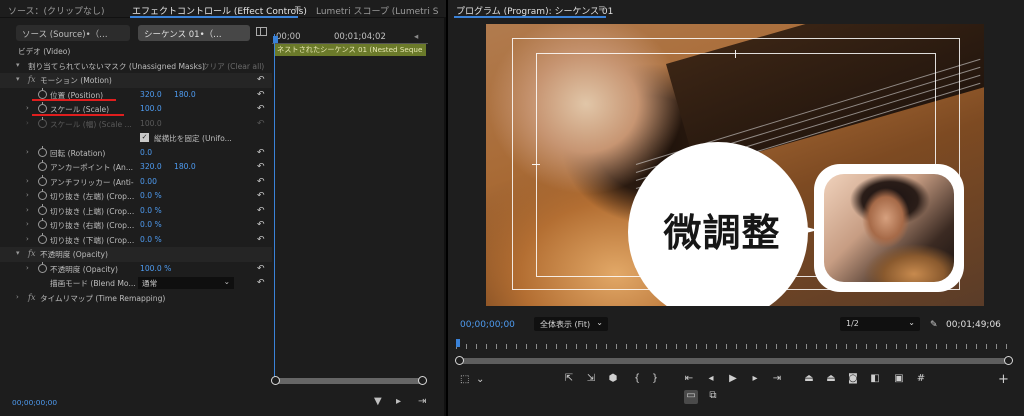  What do you see at coordinates (144, 137) in the screenshot?
I see `uniform-scale-checkbox: ✓` at bounding box center [144, 137].